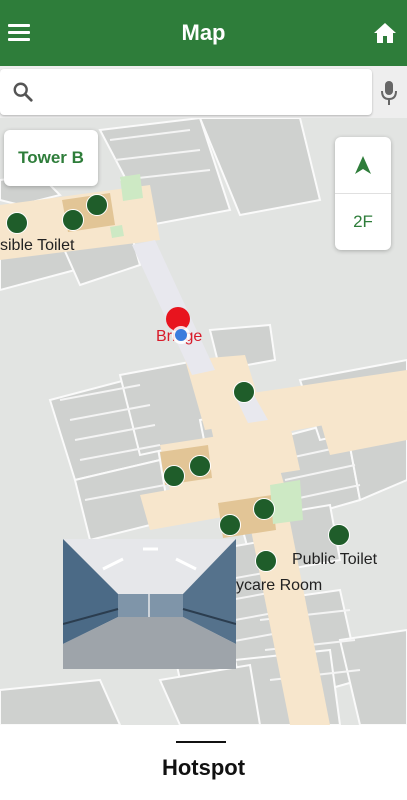 Image resolution: width=407 pixels, height=800 pixels. What do you see at coordinates (244, 392) in the screenshot?
I see `escalator-icon` at bounding box center [244, 392].